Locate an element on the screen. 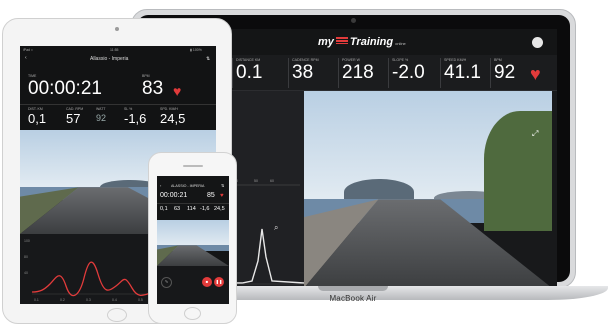 The height and width of the screenshot is (324, 608). stat-cadence: CADENCE RPM 38 is located at coordinates (303, 73).